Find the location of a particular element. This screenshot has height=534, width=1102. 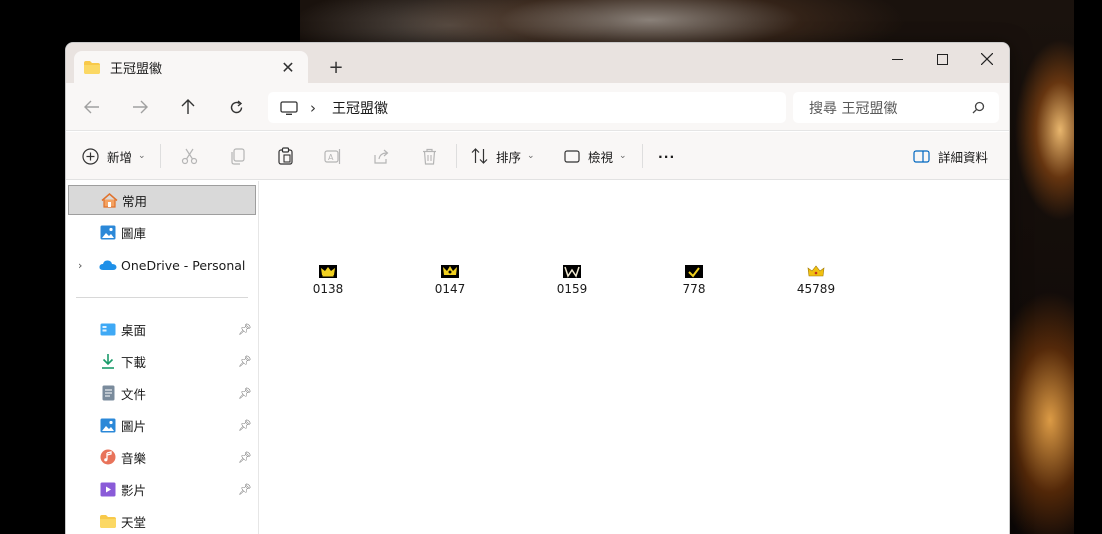

sidebar-item-label: 天堂 is located at coordinates (134, 522).